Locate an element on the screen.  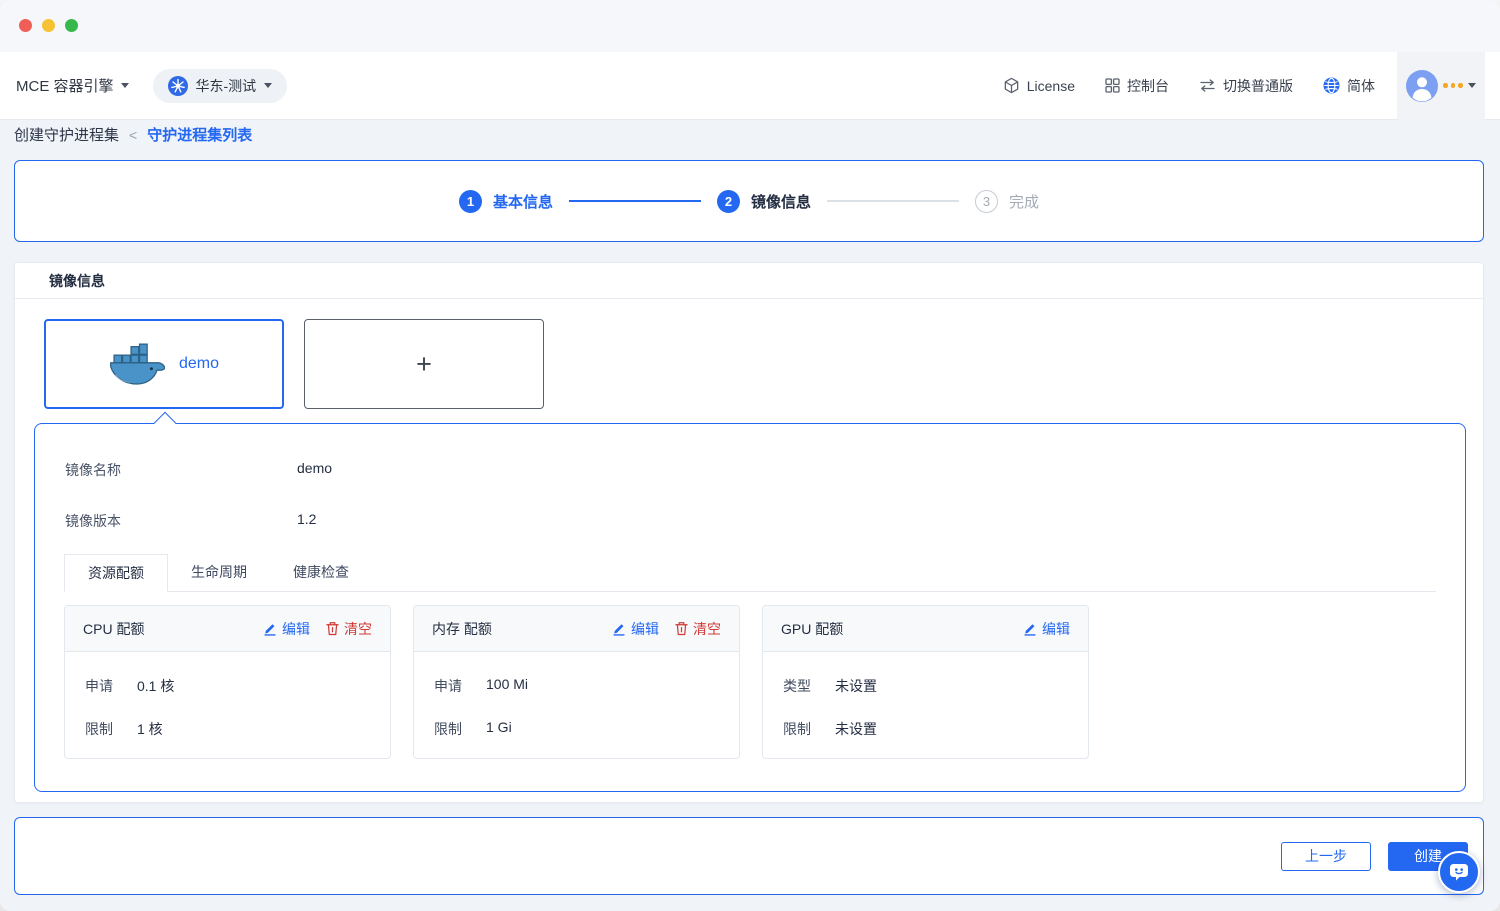
quota-row: 限制 未设置 is located at coordinates (925, 729).